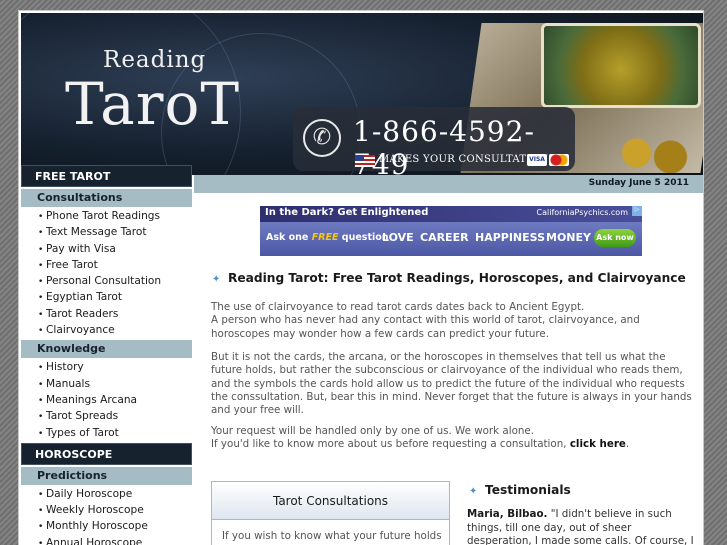  Describe the element at coordinates (81, 249) in the screenshot. I see `sidebar-item-label: Pay with Visa` at that location.